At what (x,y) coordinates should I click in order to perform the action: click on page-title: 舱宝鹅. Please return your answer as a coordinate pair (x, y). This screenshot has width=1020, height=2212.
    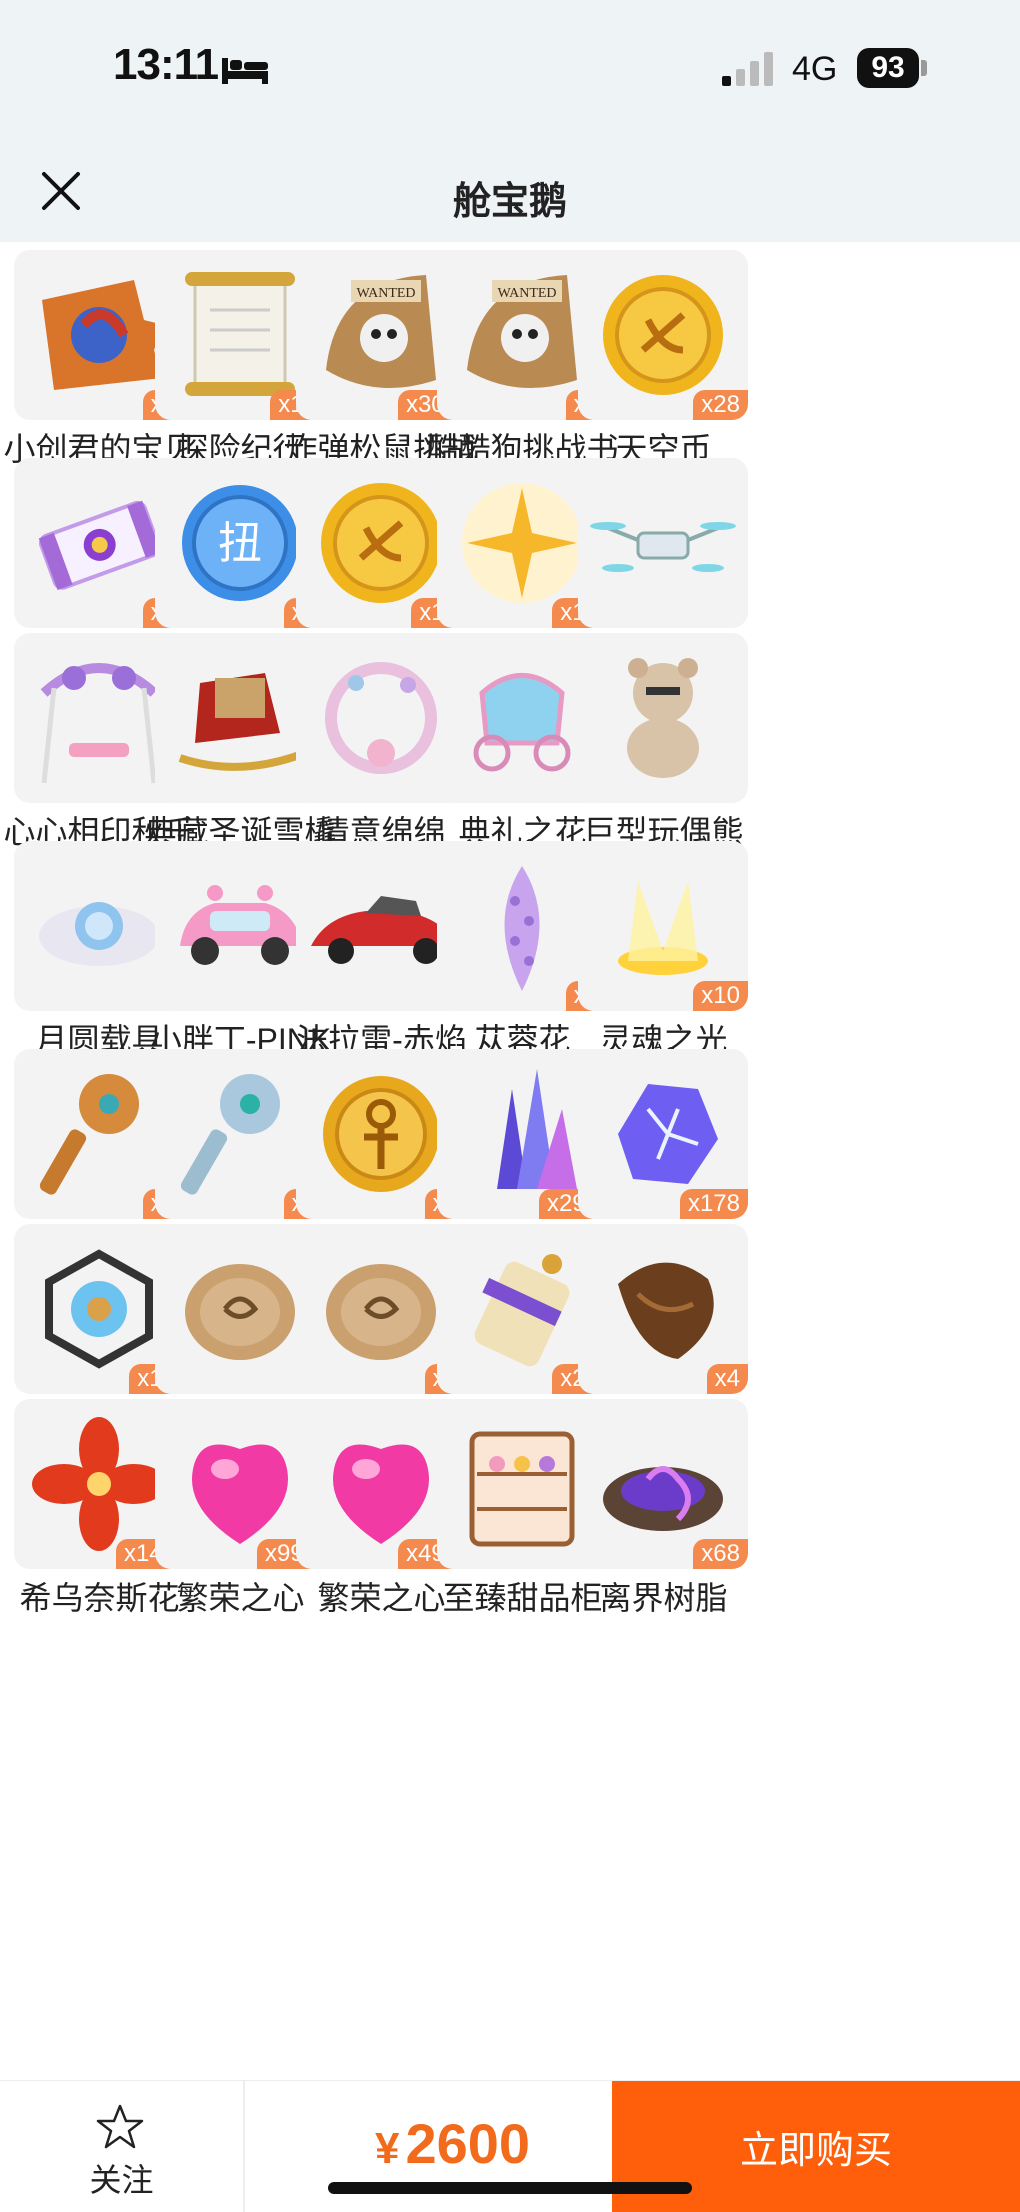
    Looking at the image, I should click on (509, 202).